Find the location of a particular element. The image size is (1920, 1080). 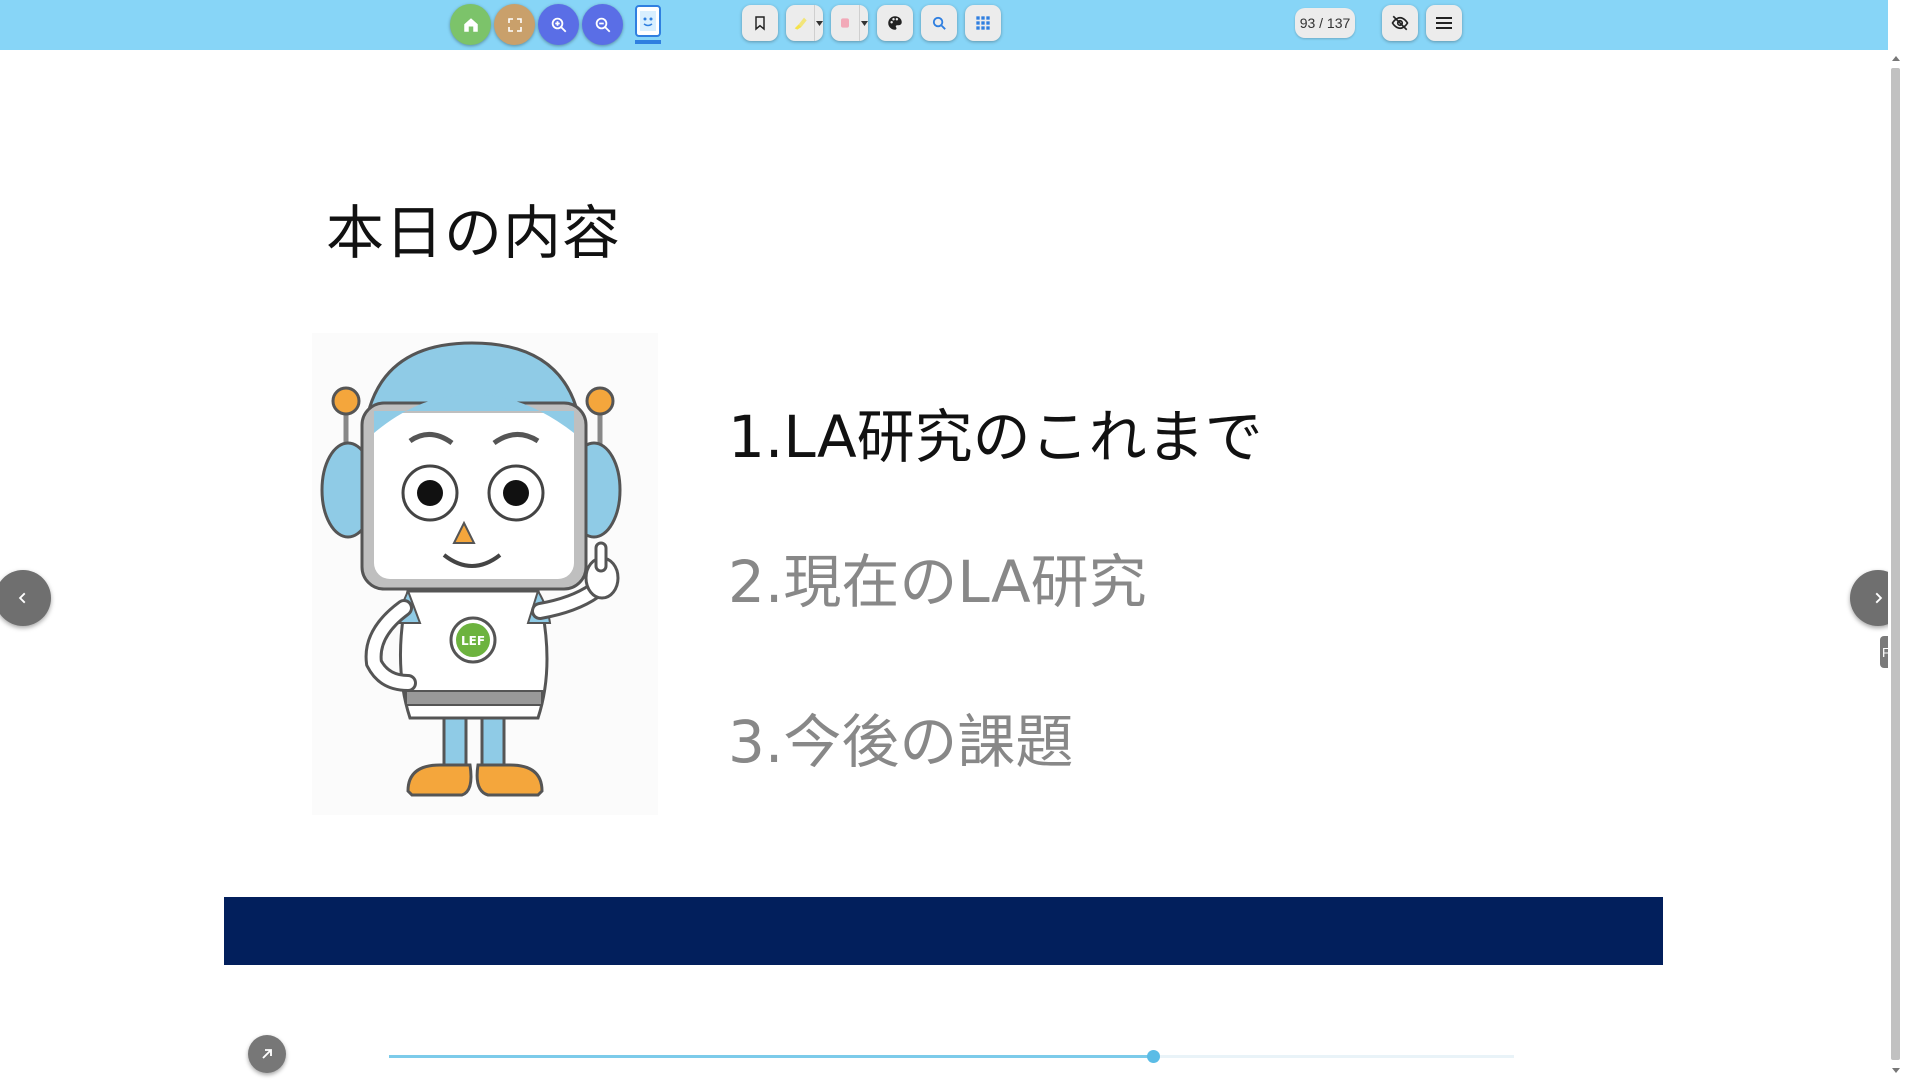

home-icon is located at coordinates (470, 24).